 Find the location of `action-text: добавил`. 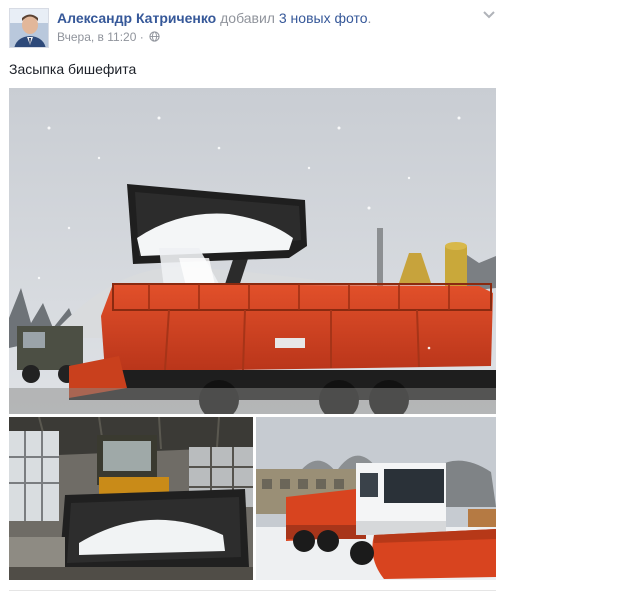

action-text: добавил is located at coordinates (247, 18).